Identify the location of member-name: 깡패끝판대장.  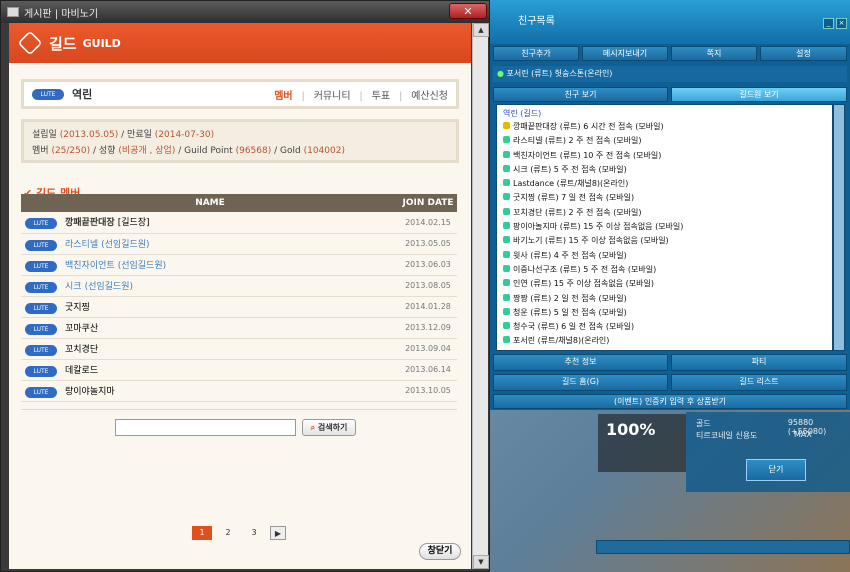
(90, 223).